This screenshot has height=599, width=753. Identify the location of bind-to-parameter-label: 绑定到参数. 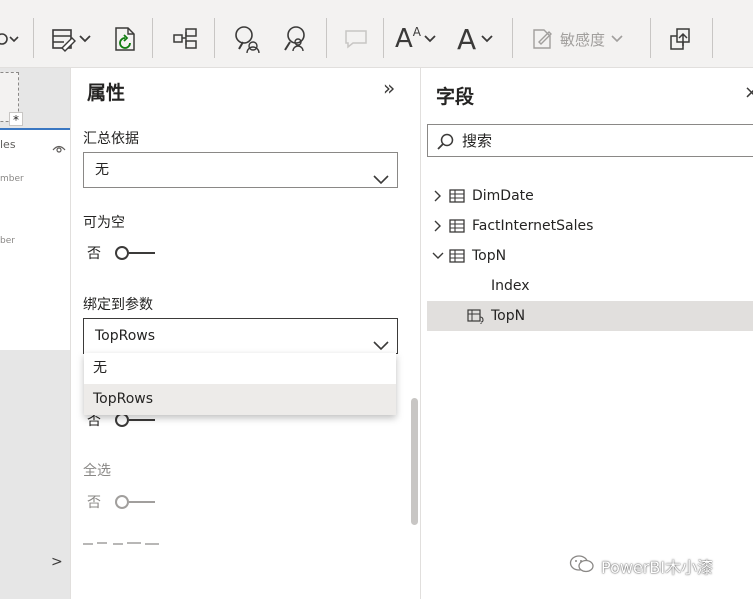
(118, 305).